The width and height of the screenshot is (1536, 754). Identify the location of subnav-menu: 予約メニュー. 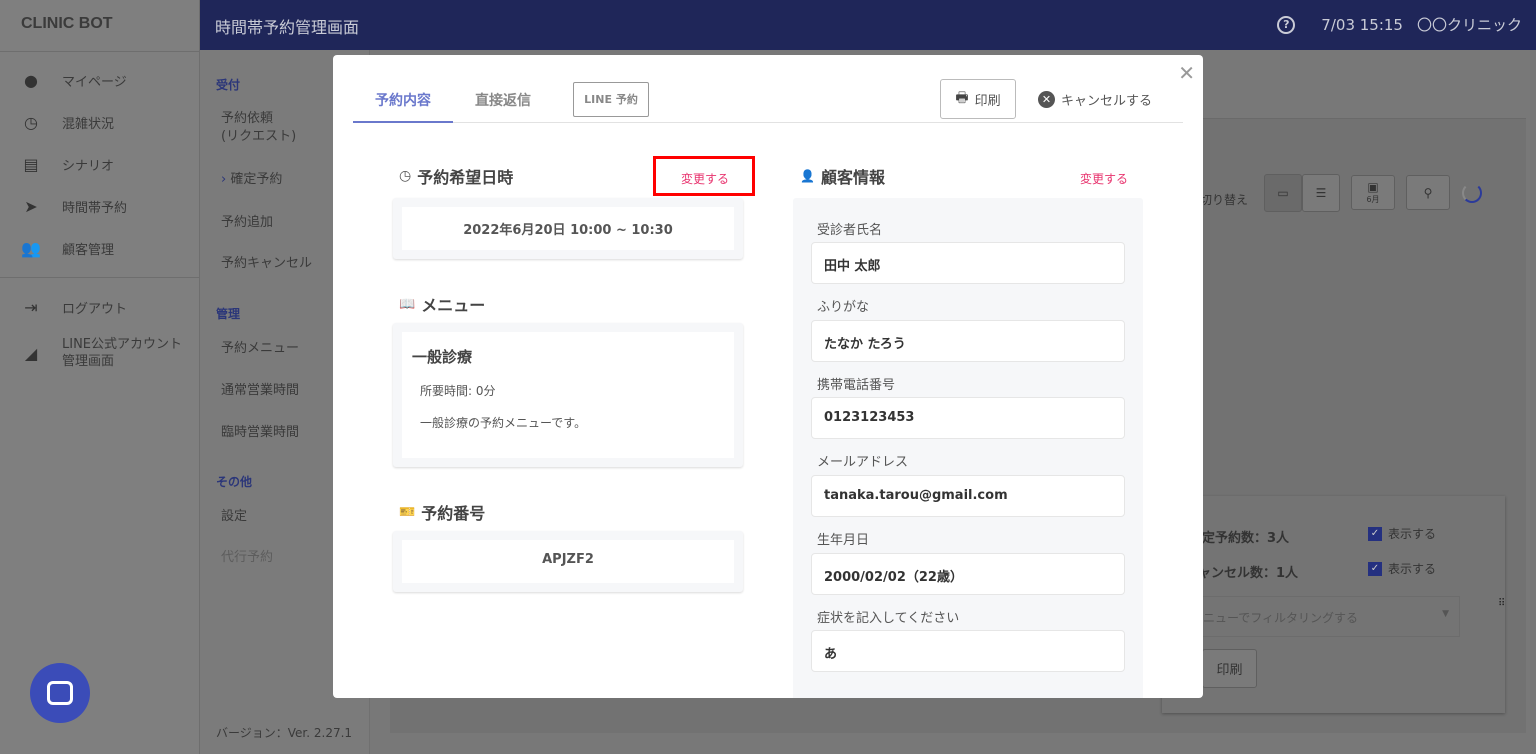
(260, 349).